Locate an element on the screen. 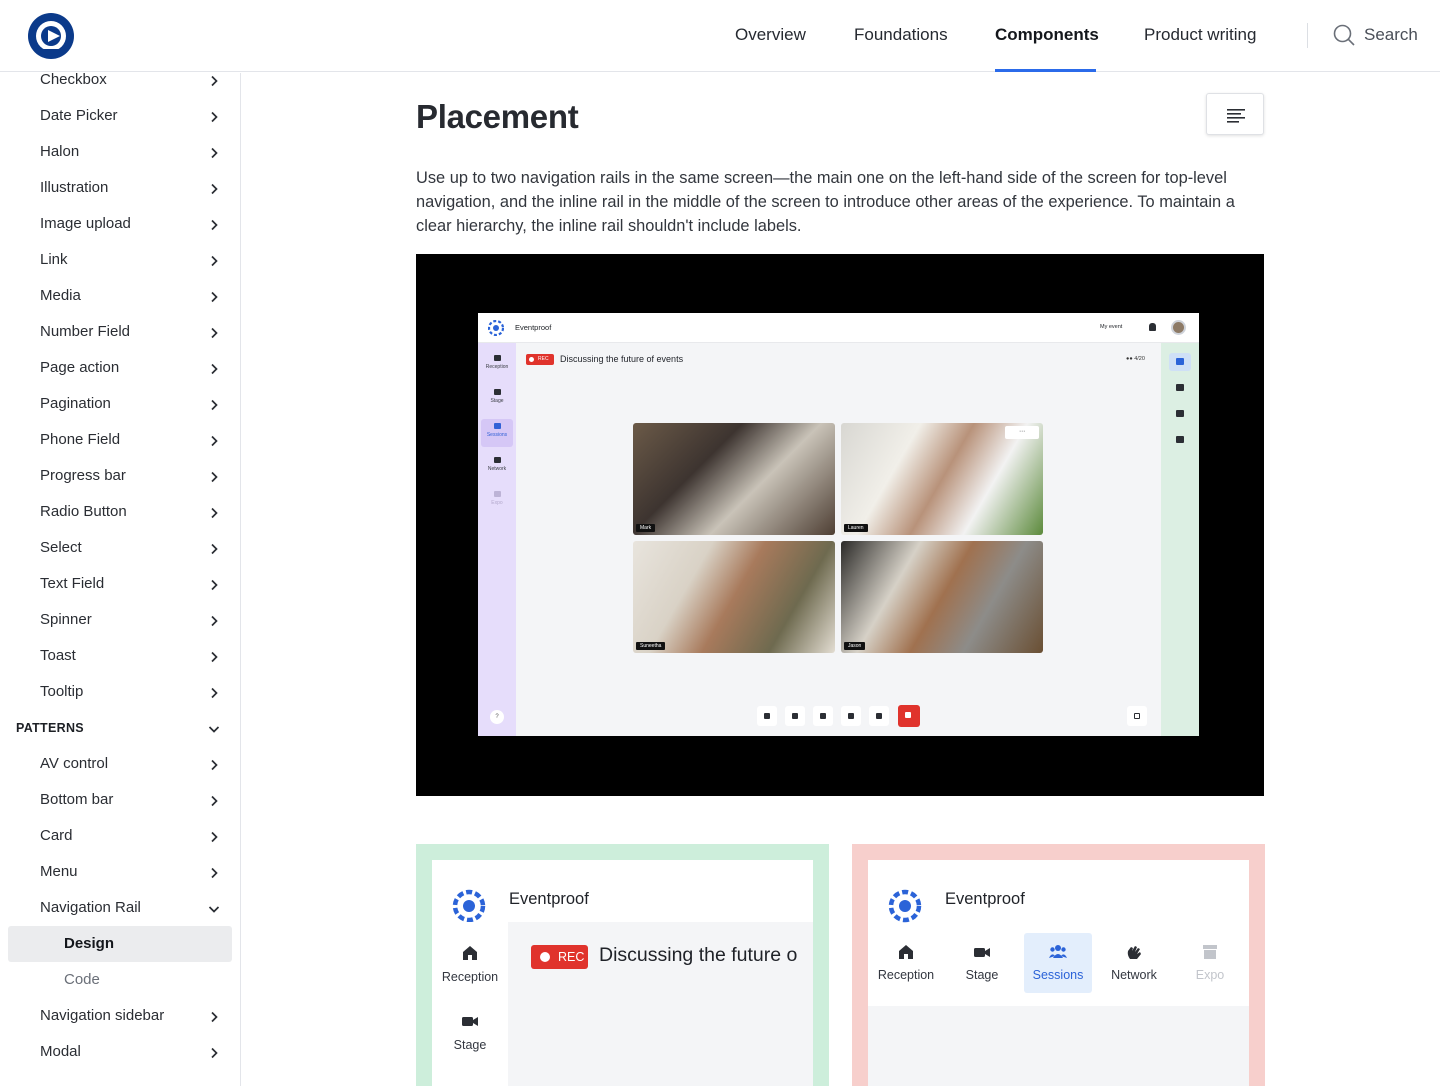 This screenshot has width=1440, height=1086. participant-name: Jason is located at coordinates (855, 646).